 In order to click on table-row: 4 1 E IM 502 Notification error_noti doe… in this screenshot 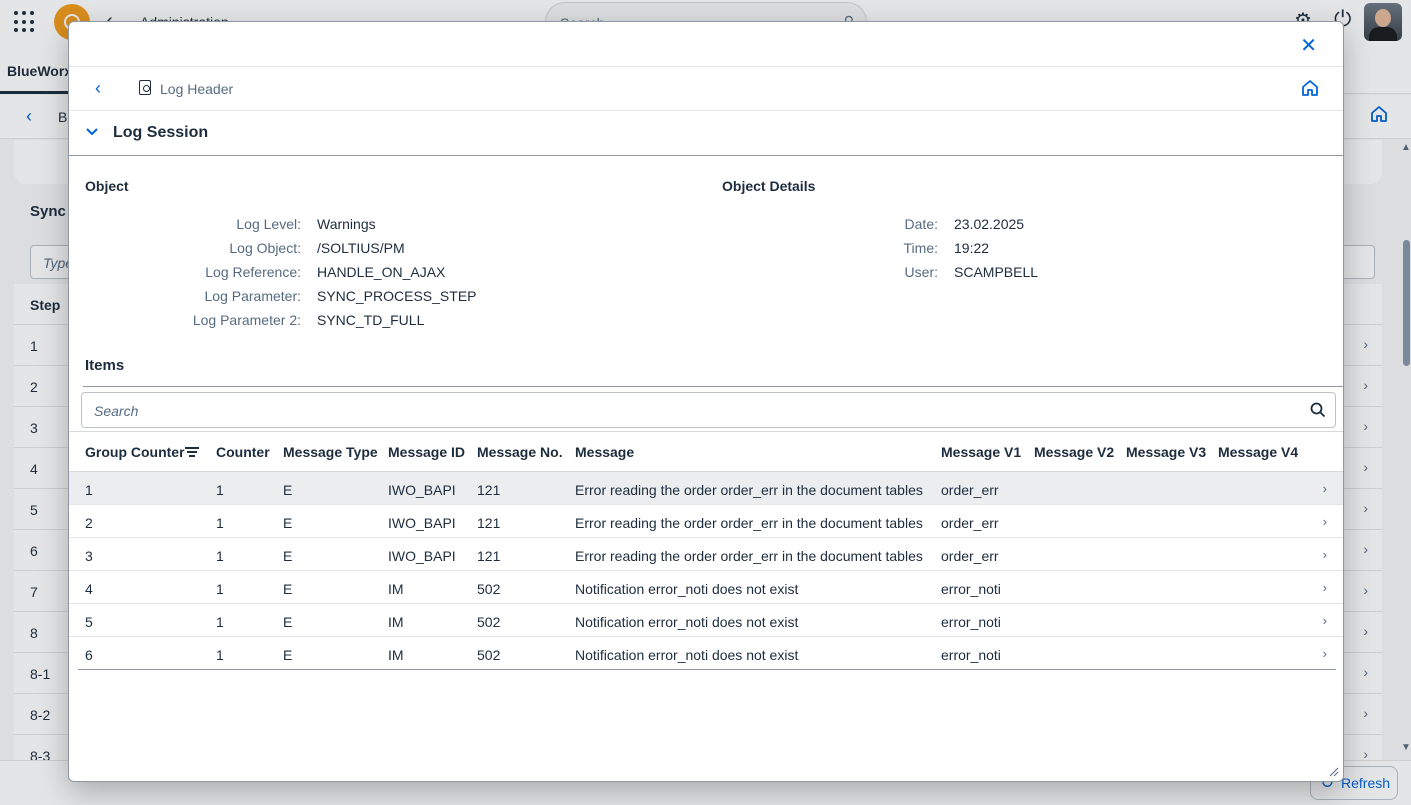, I will do `click(706, 587)`.